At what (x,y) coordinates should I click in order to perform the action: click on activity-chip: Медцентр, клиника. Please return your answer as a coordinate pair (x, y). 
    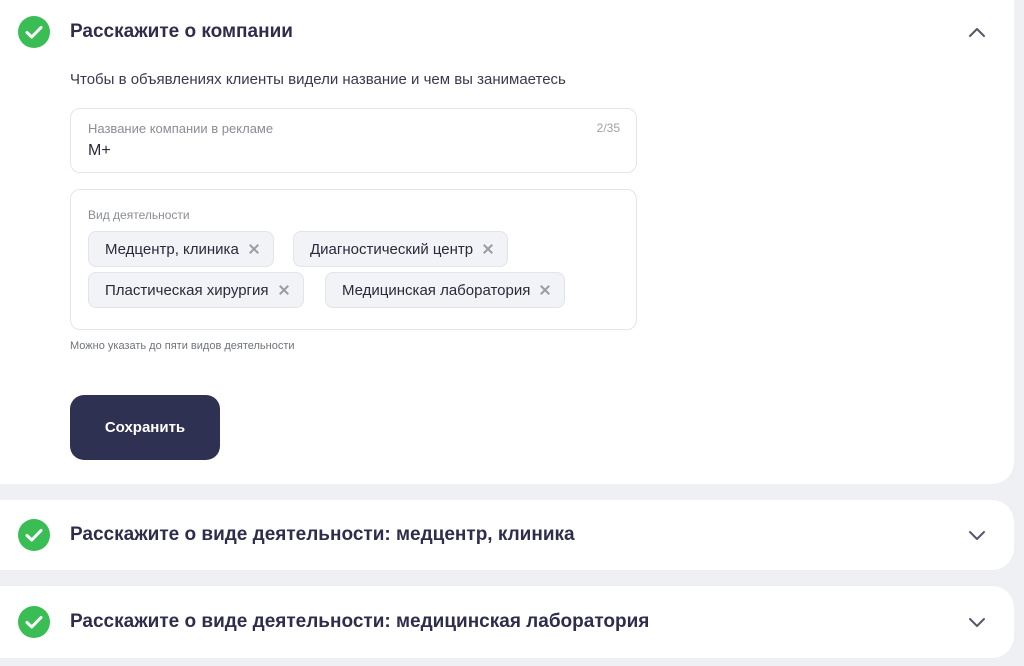
    Looking at the image, I should click on (181, 249).